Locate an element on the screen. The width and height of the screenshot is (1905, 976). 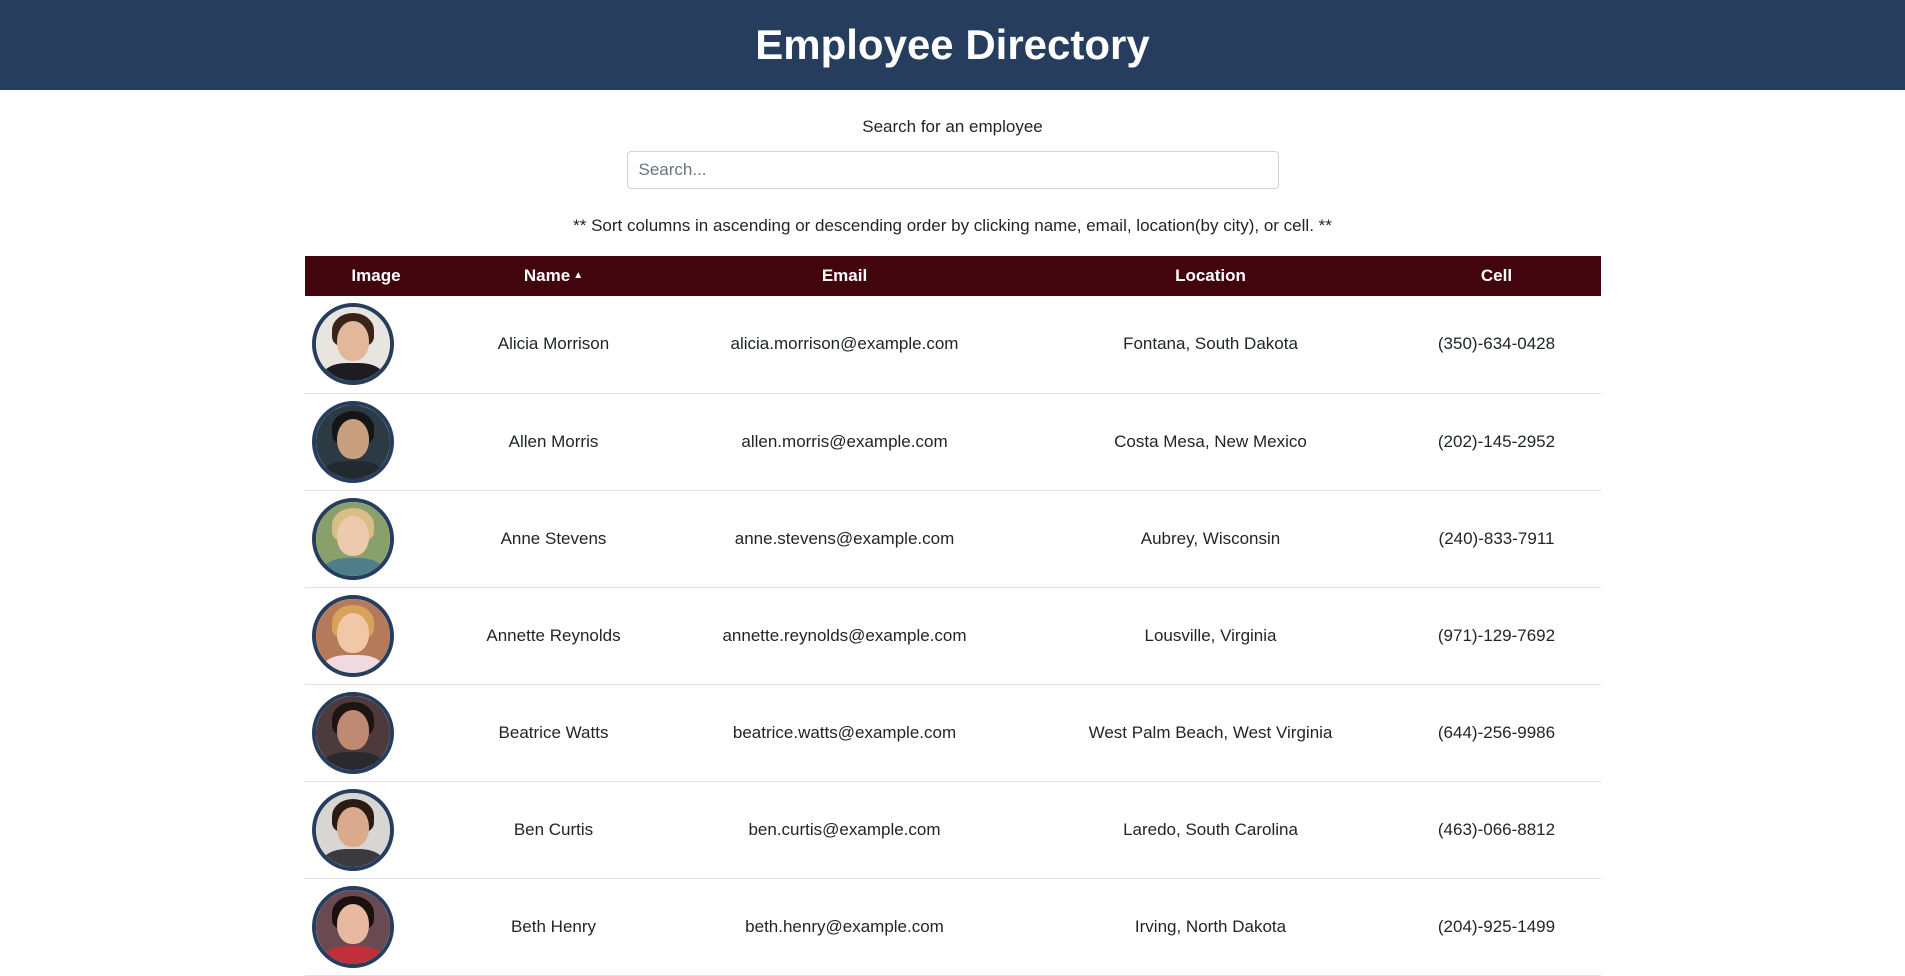
name-cell: Alicia Morrison is located at coordinates (553, 344).